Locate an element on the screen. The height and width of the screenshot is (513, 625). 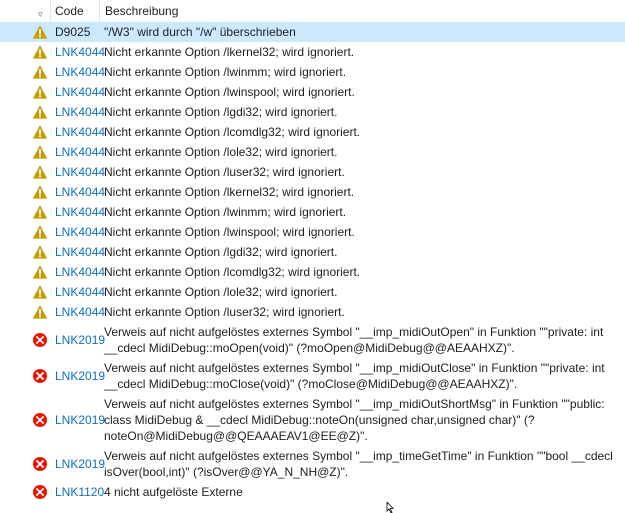
mouse-cursor-icon is located at coordinates (390, 507).